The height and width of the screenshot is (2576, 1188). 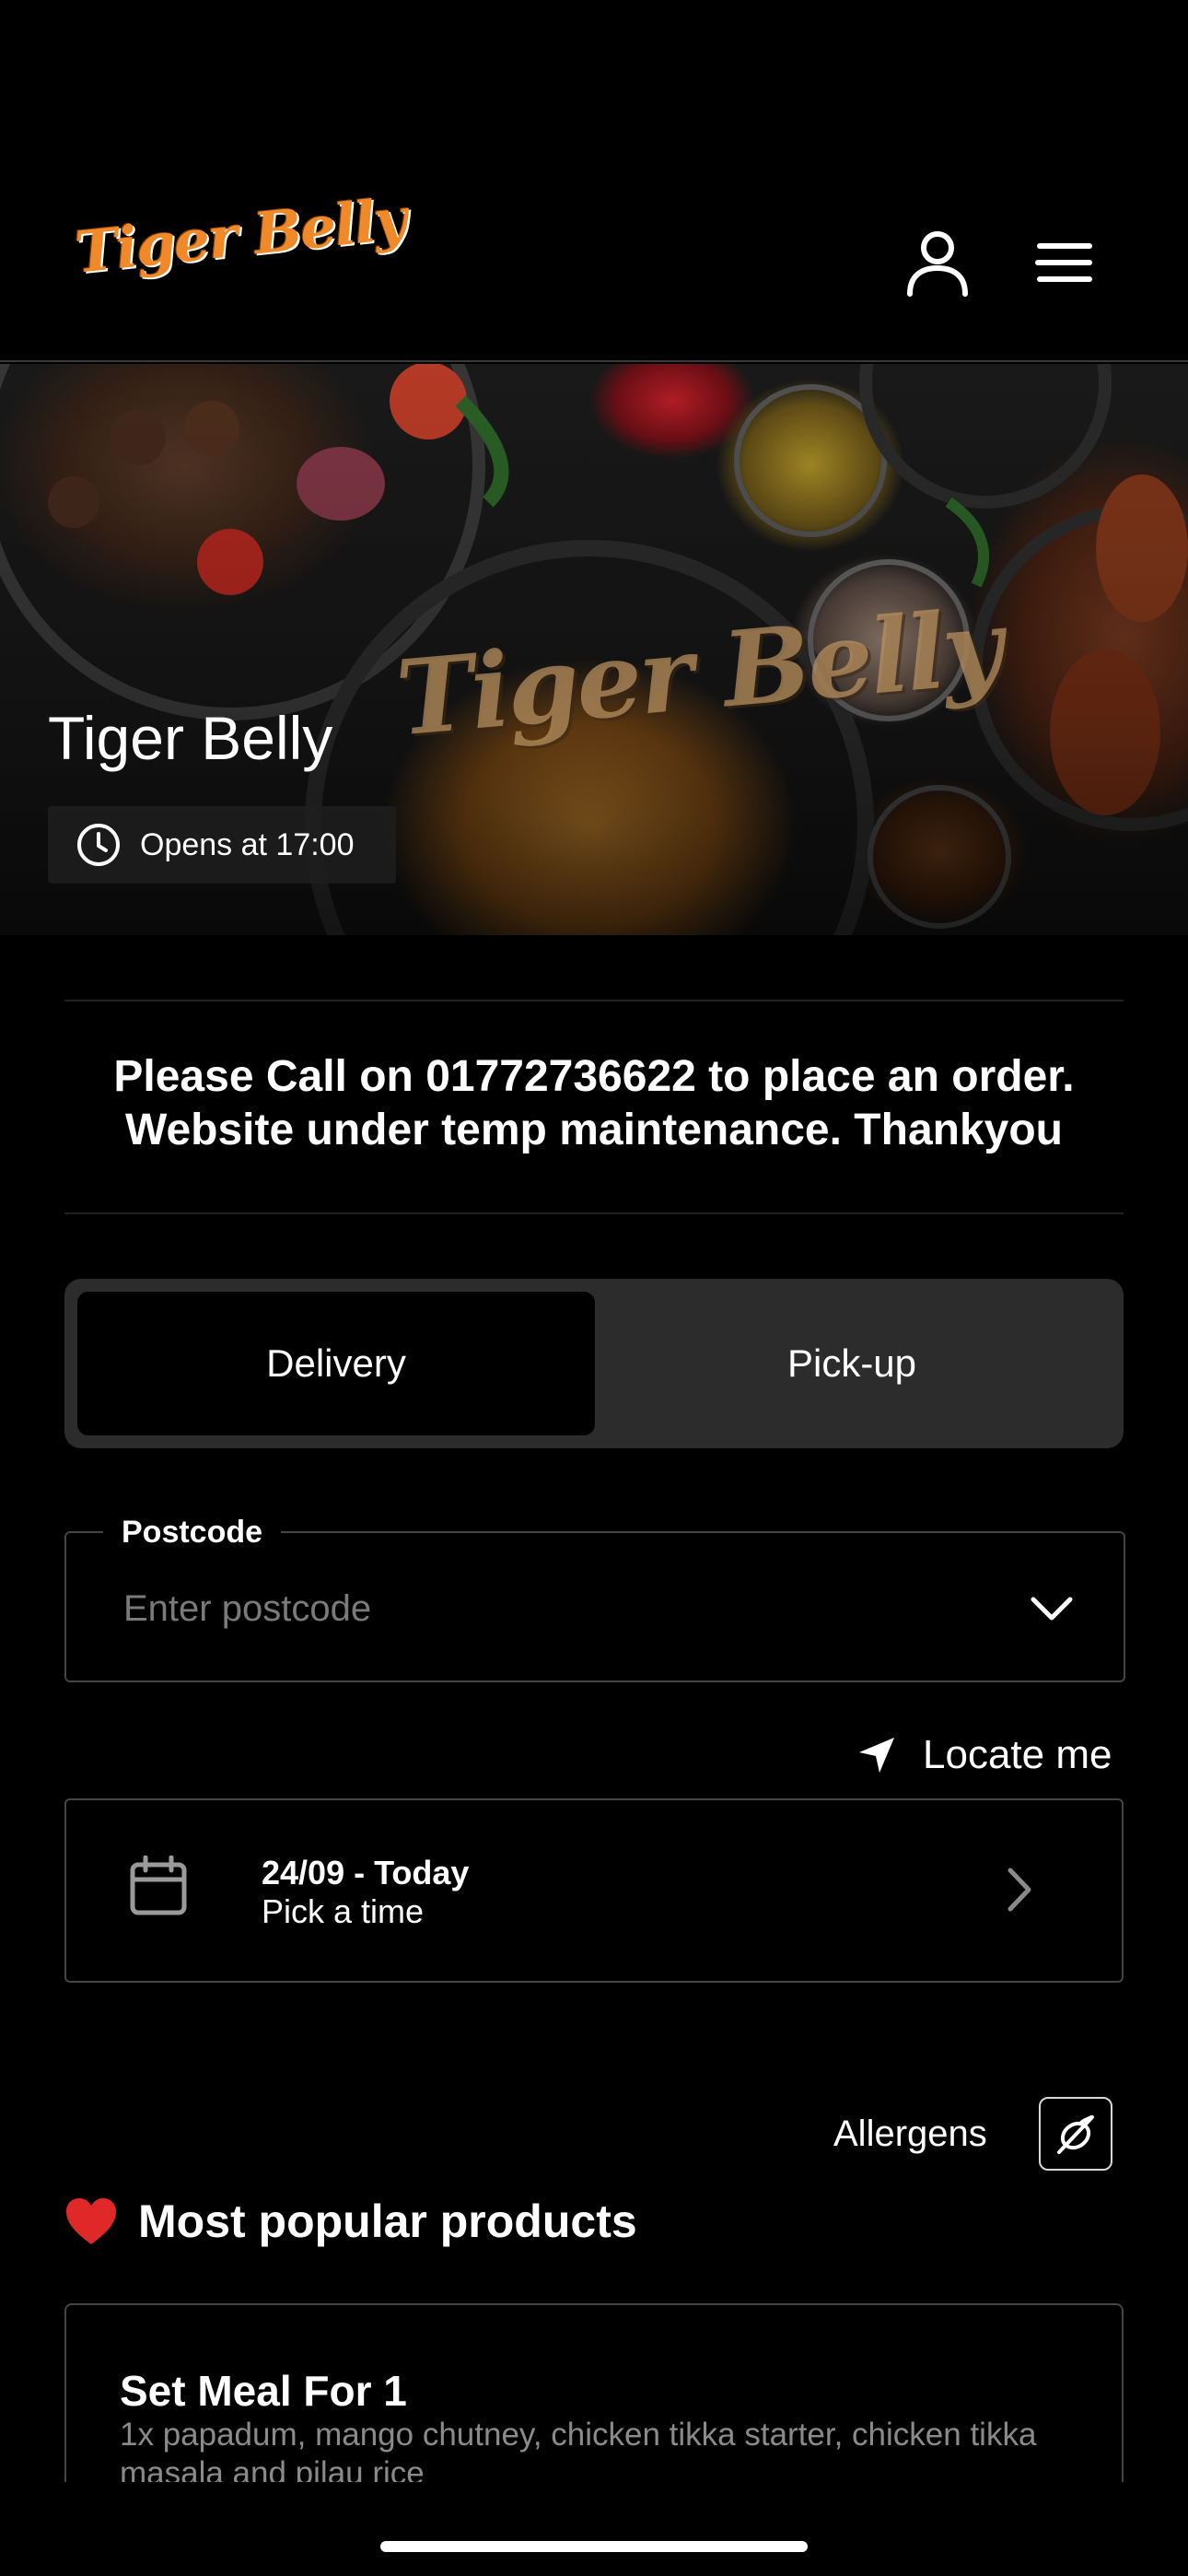 I want to click on allergens-icon, so click(x=1075, y=2134).